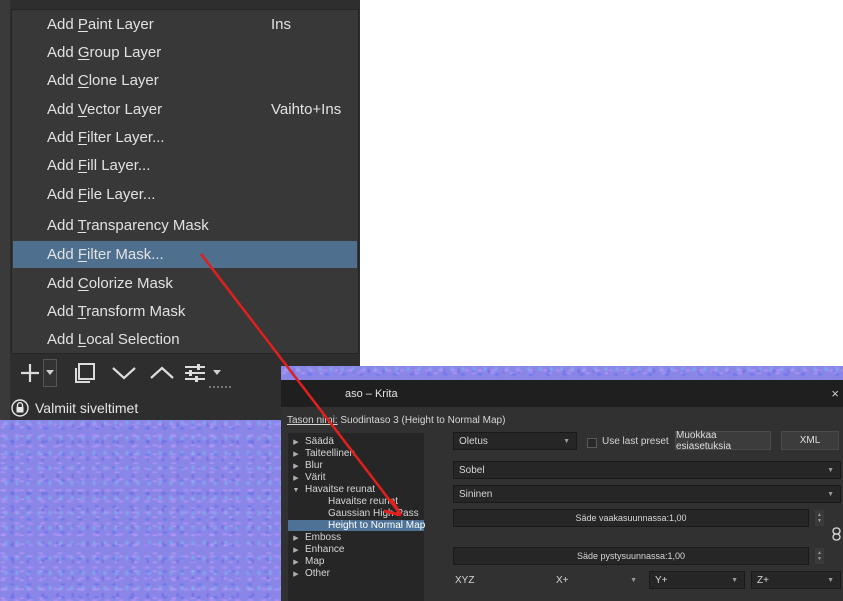 This screenshot has height=601, width=843. What do you see at coordinates (356, 465) in the screenshot?
I see `tree-item: ▶ Blur` at bounding box center [356, 465].